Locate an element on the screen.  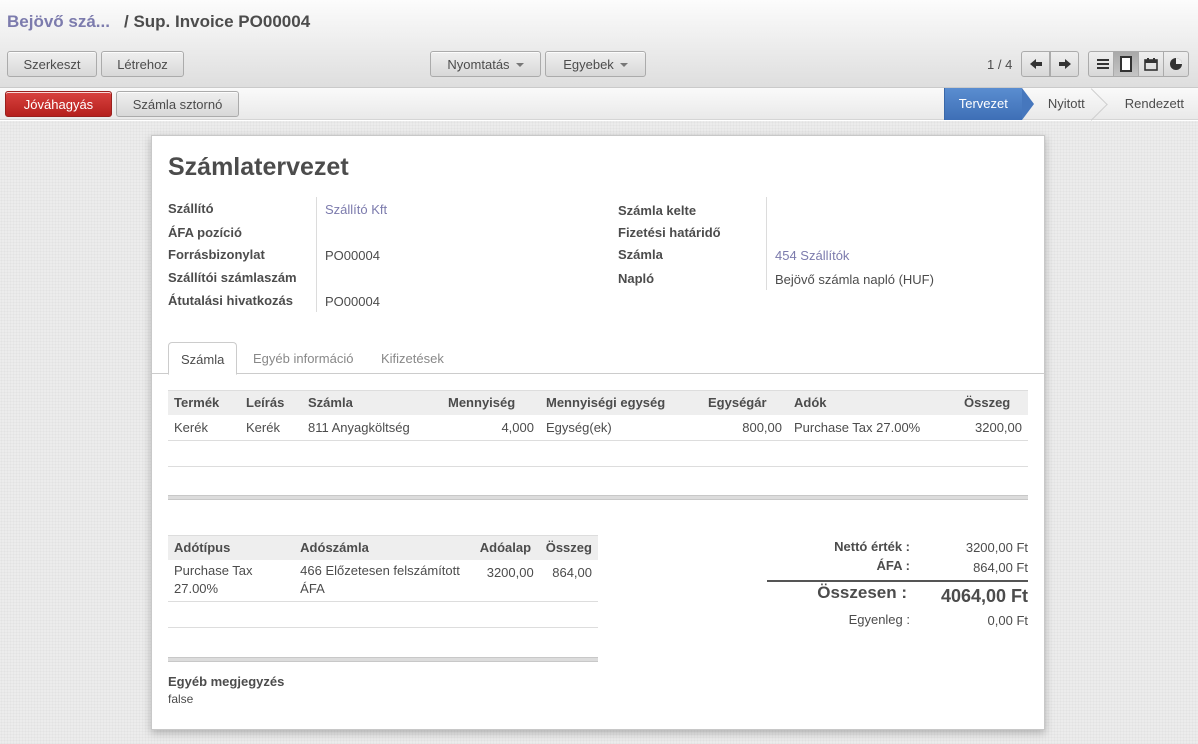
cell-tax-type: Purchase Tax 27.00% is located at coordinates (231, 580).